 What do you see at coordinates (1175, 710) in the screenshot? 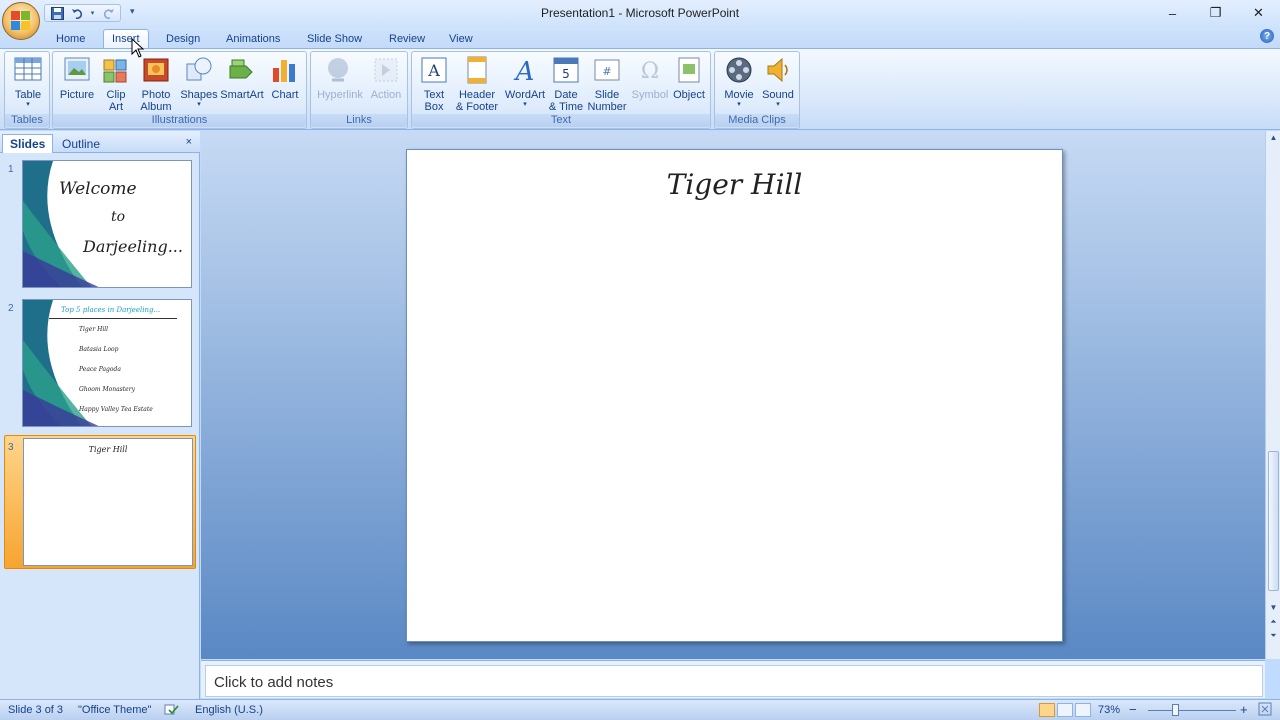
I see `zoom-slider-handle` at bounding box center [1175, 710].